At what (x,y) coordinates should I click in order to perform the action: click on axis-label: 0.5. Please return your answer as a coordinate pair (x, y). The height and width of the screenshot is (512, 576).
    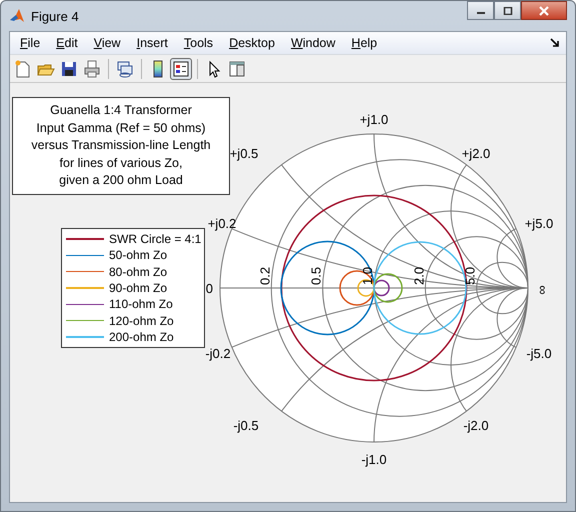
    Looking at the image, I should click on (316, 275).